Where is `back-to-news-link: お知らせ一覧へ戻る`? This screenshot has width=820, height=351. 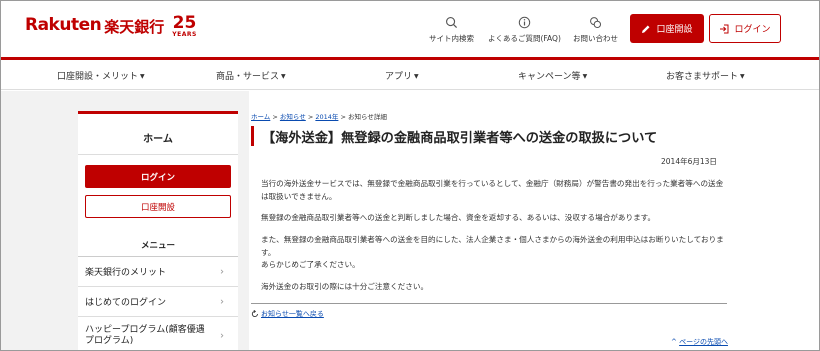
back-to-news-link: お知らせ一覧へ戻る is located at coordinates (287, 314).